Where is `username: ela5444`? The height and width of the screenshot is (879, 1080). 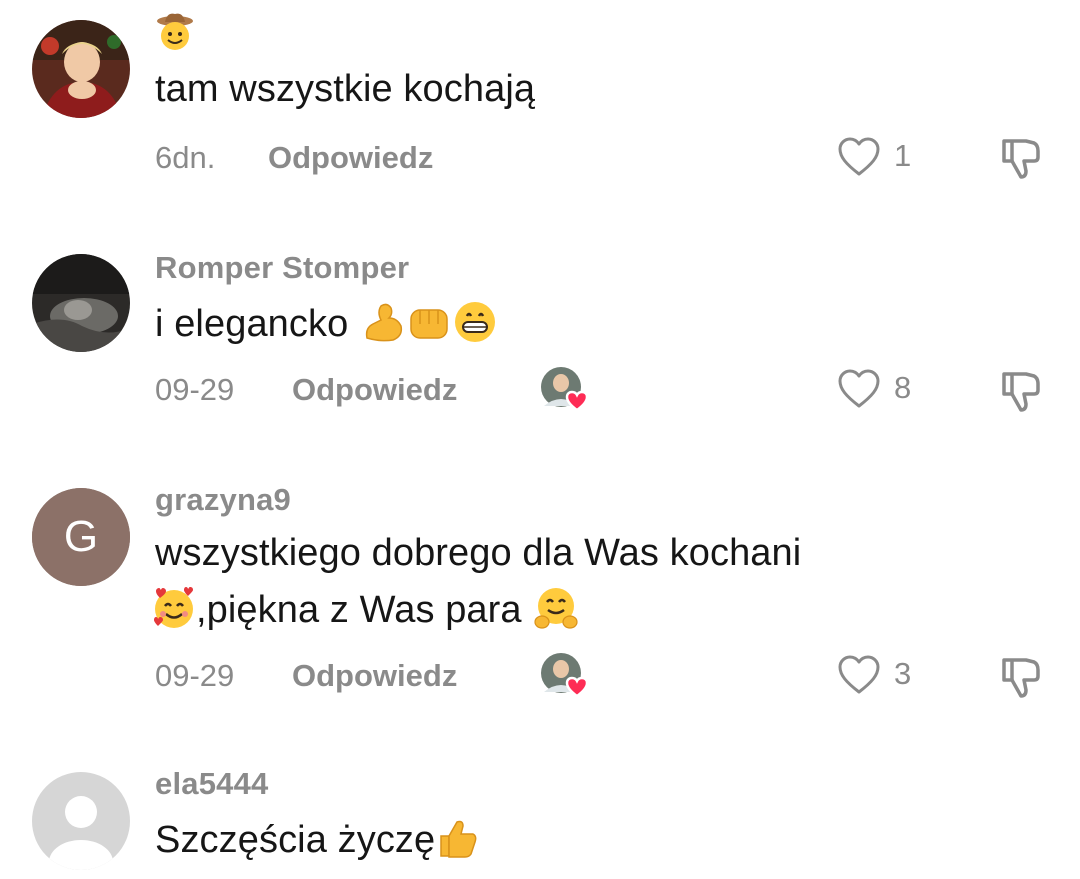 username: ela5444 is located at coordinates (211, 784).